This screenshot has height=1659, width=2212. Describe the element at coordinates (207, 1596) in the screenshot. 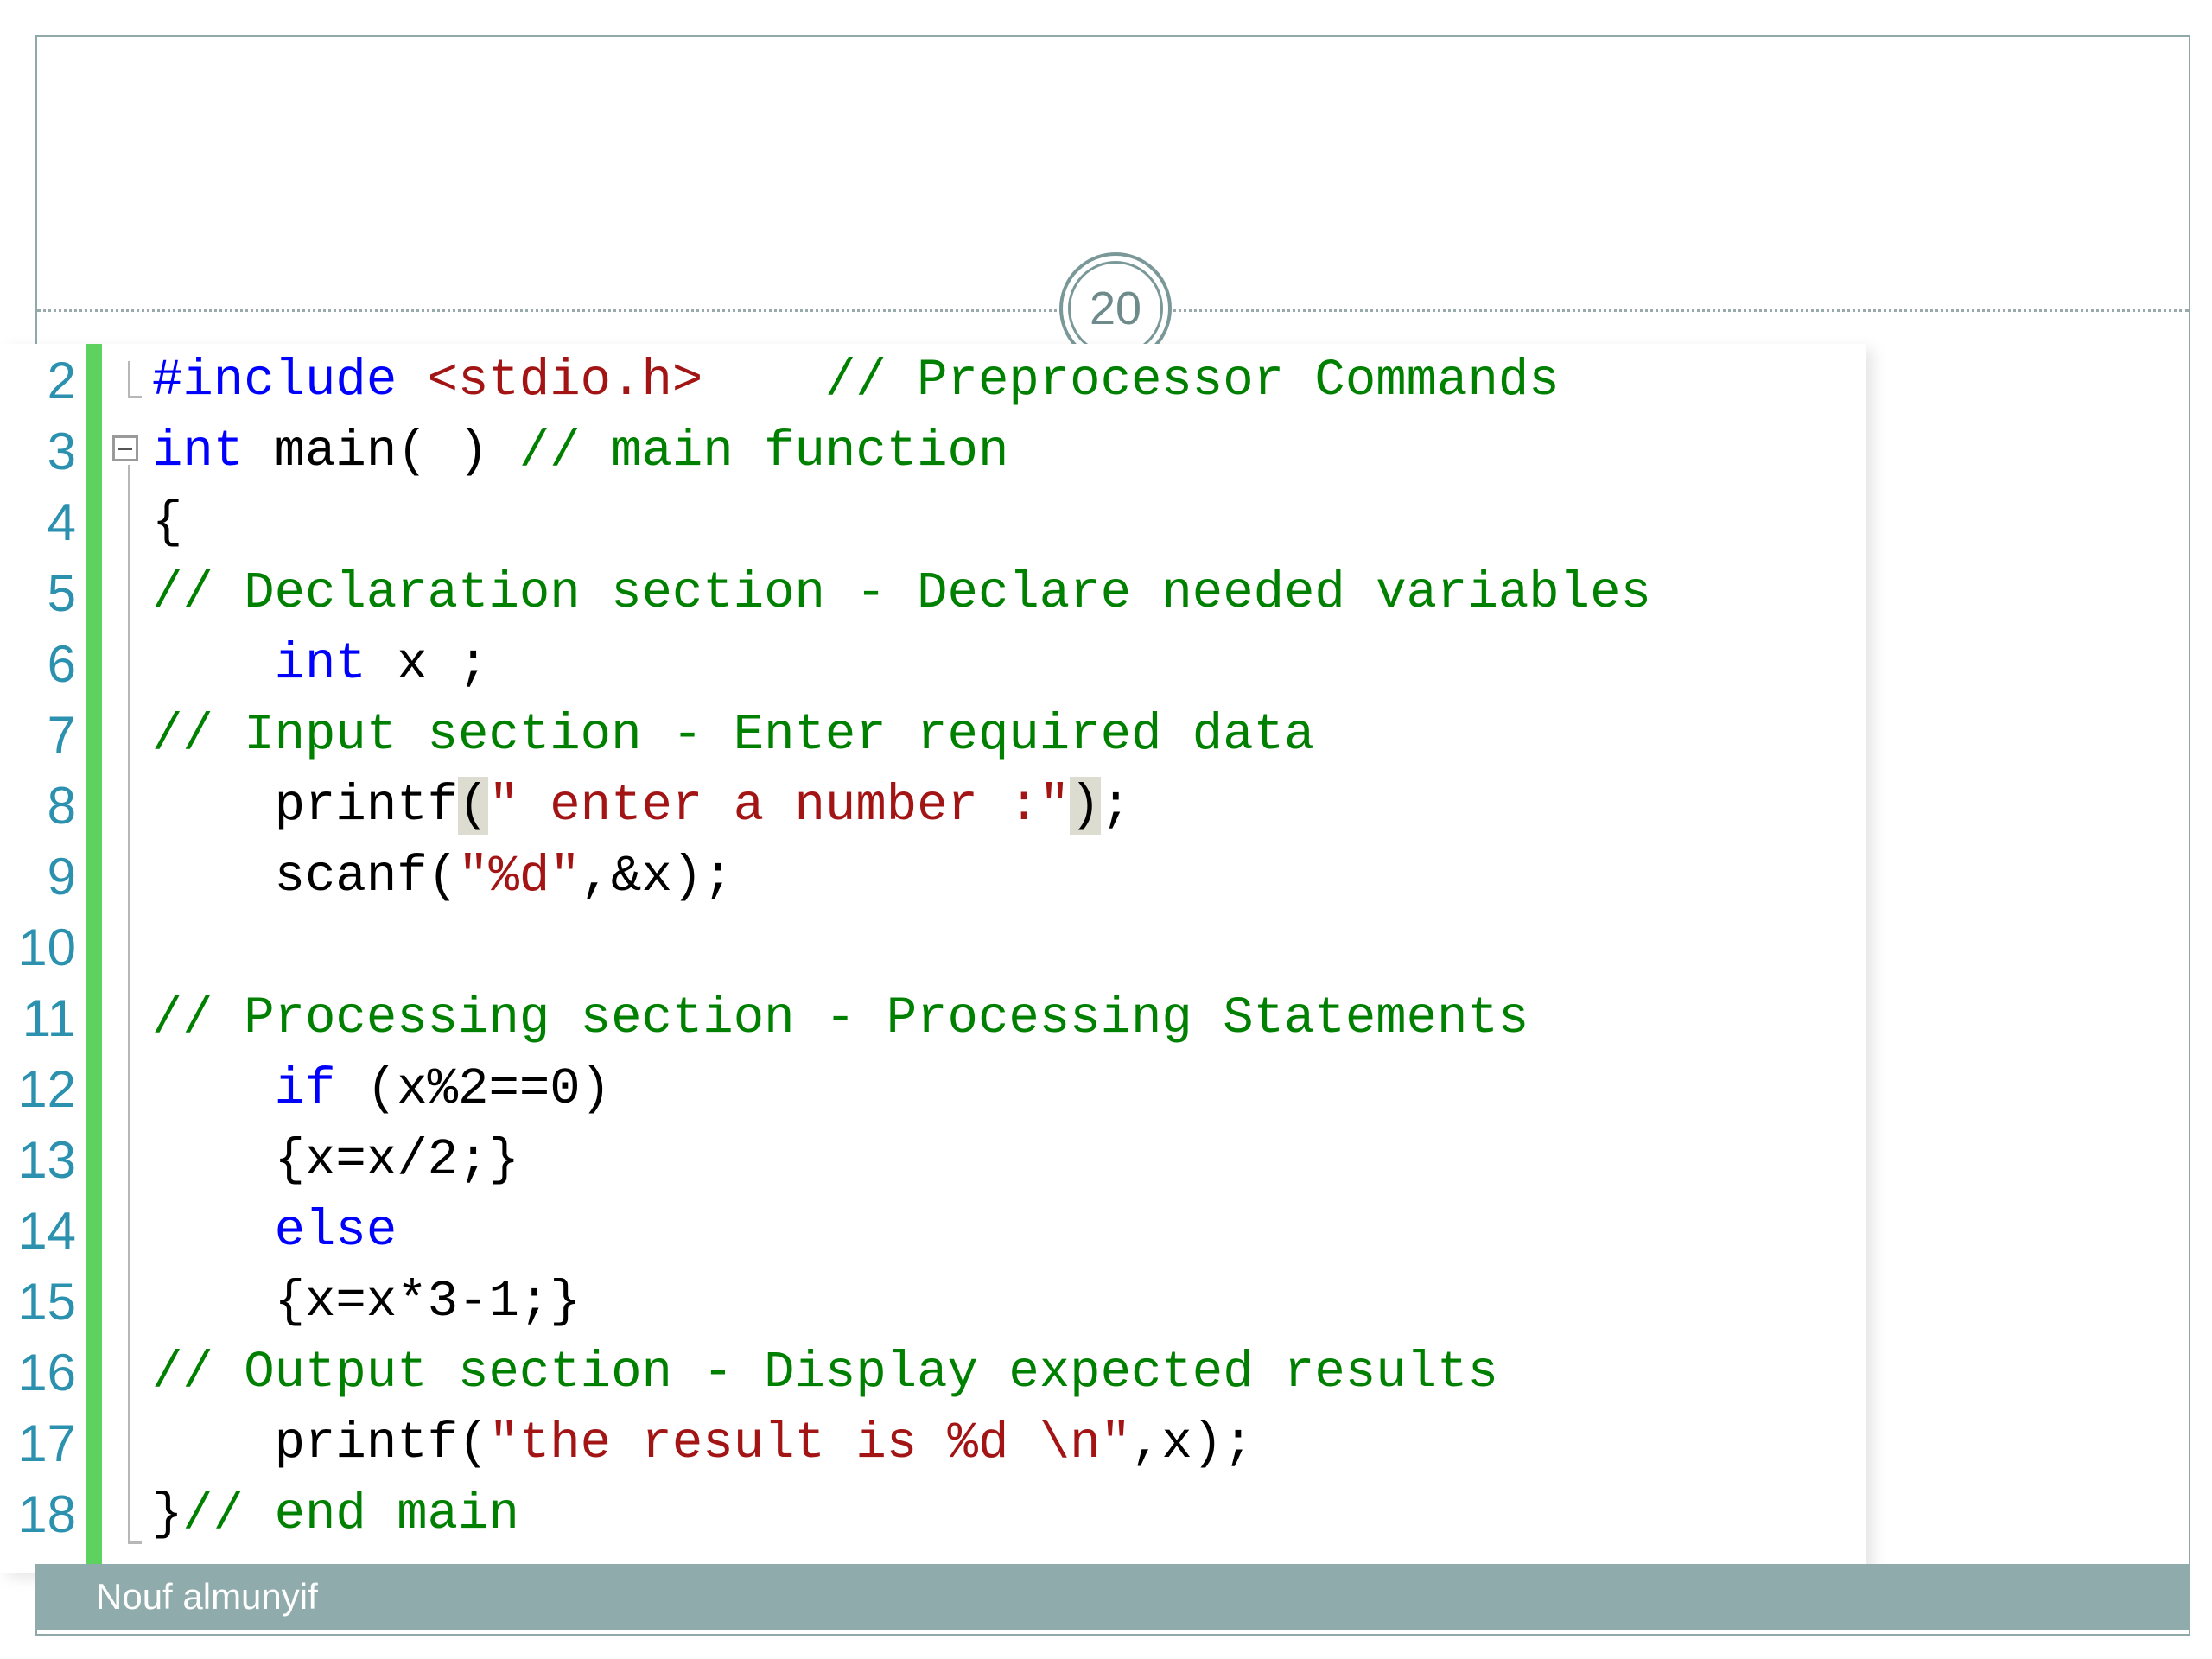

I see `footer-author: Nouf almunyif` at that location.